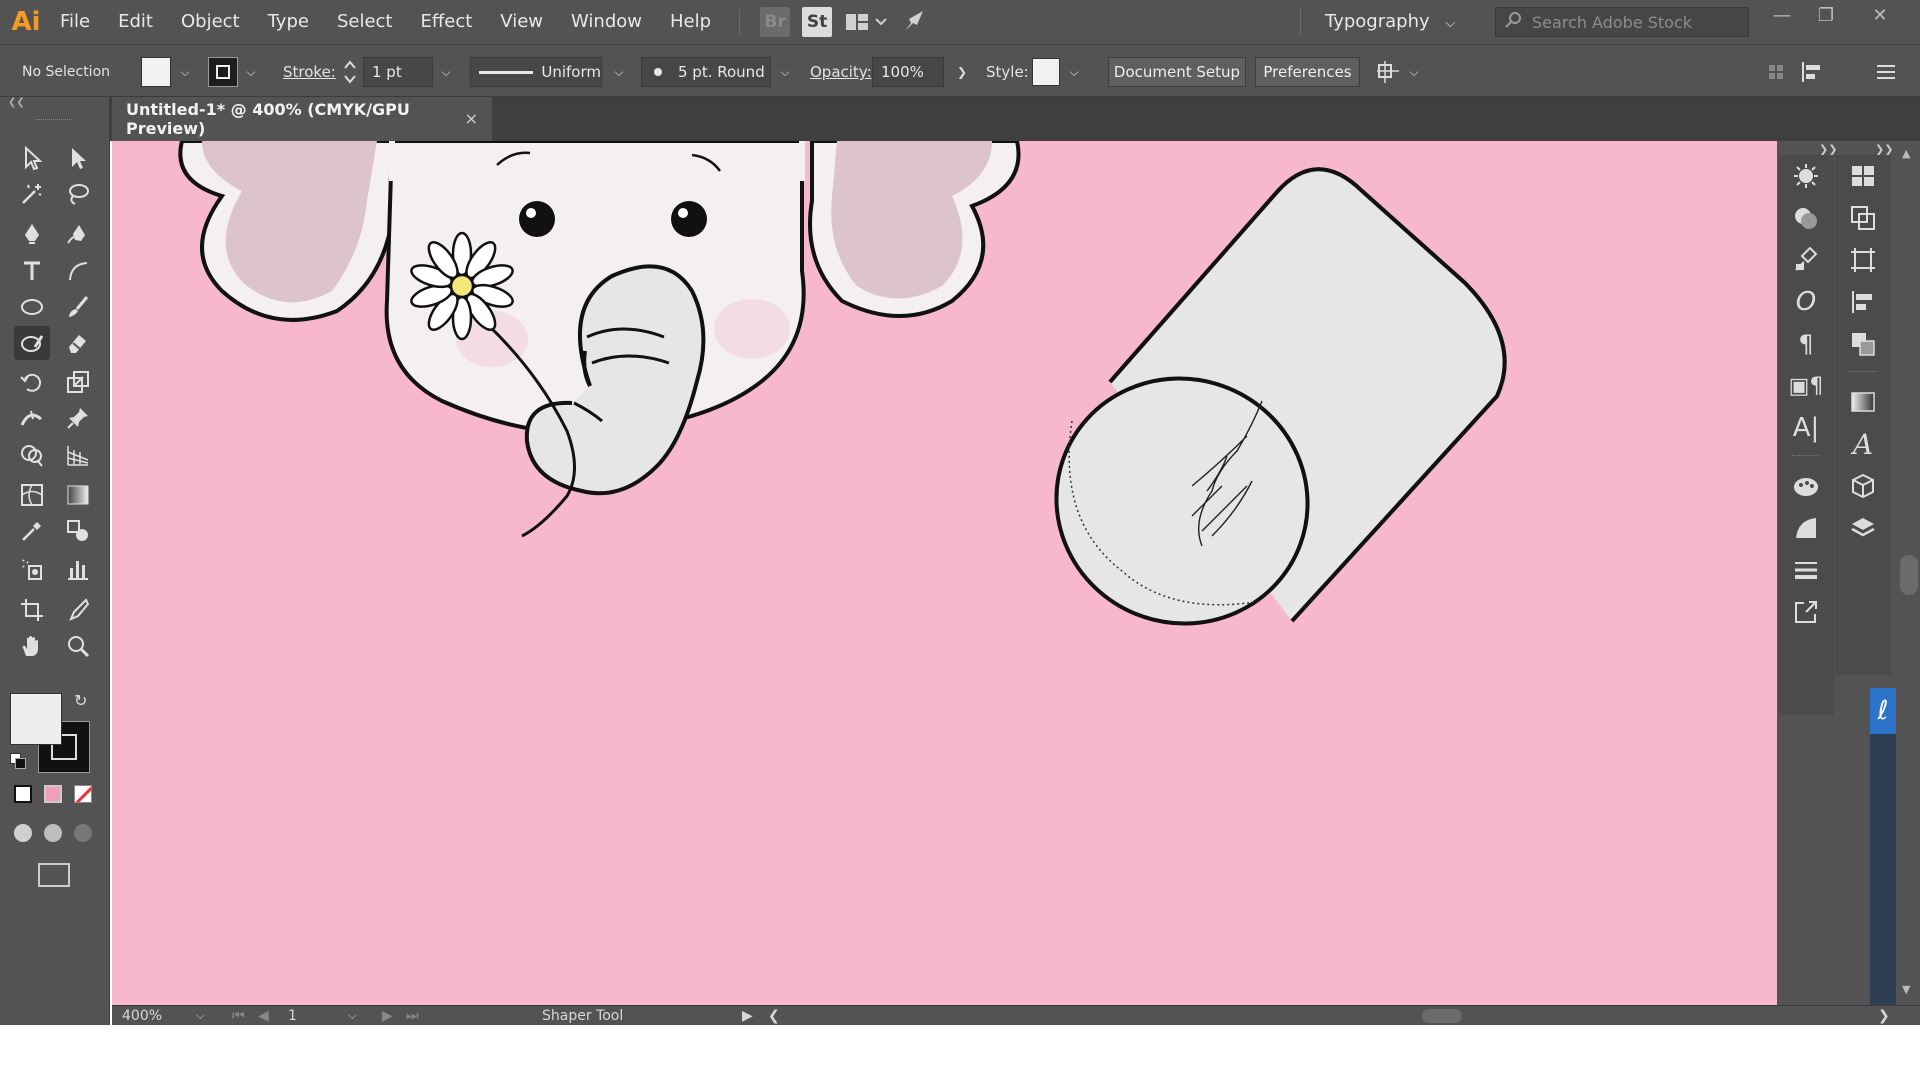 This screenshot has height=1080, width=1920. Describe the element at coordinates (32, 382) in the screenshot. I see `rotate-tool` at that location.